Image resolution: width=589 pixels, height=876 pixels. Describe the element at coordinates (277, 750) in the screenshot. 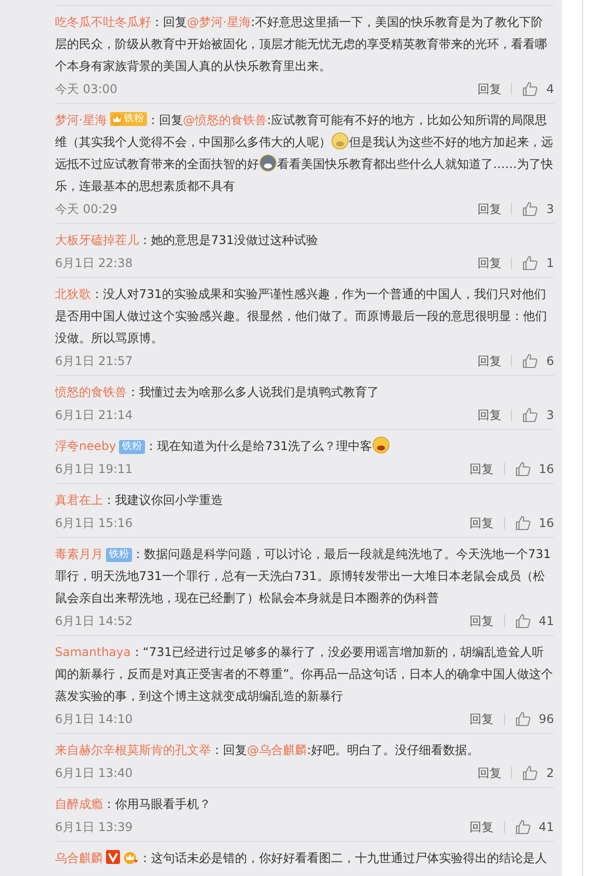

I see `mention-link: @乌合麒麟` at that location.